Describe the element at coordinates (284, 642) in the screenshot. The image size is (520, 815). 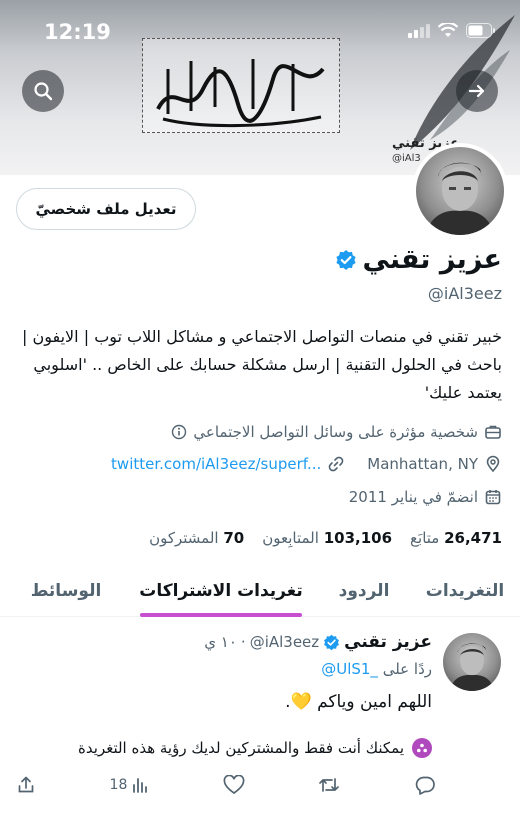
I see `tweet-author-handle: @iAl3eez` at that location.